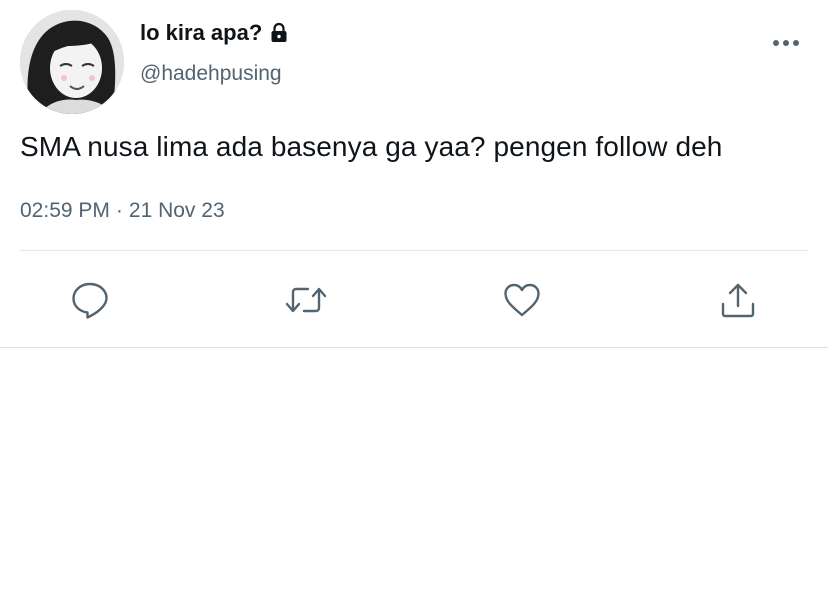  I want to click on profile-photo, so click(72, 62).